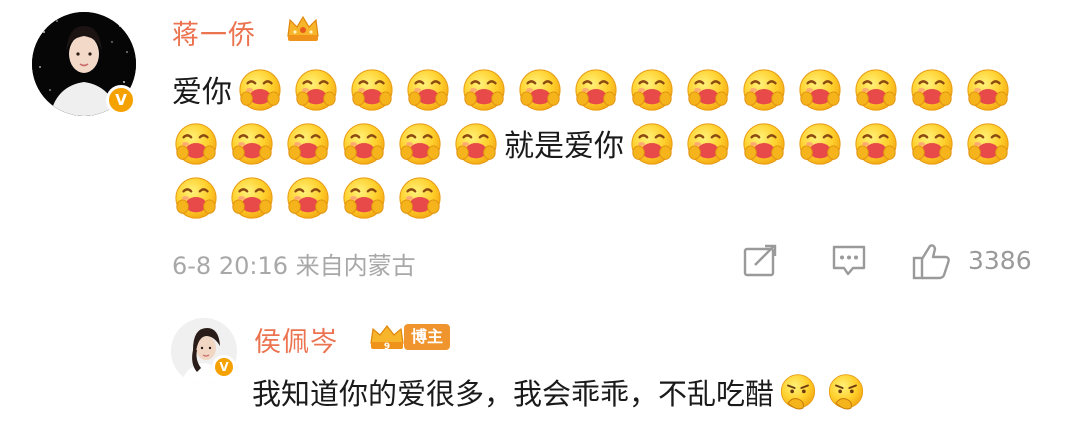 Image resolution: width=1080 pixels, height=437 pixels. What do you see at coordinates (761, 262) in the screenshot?
I see `share-icon` at bounding box center [761, 262].